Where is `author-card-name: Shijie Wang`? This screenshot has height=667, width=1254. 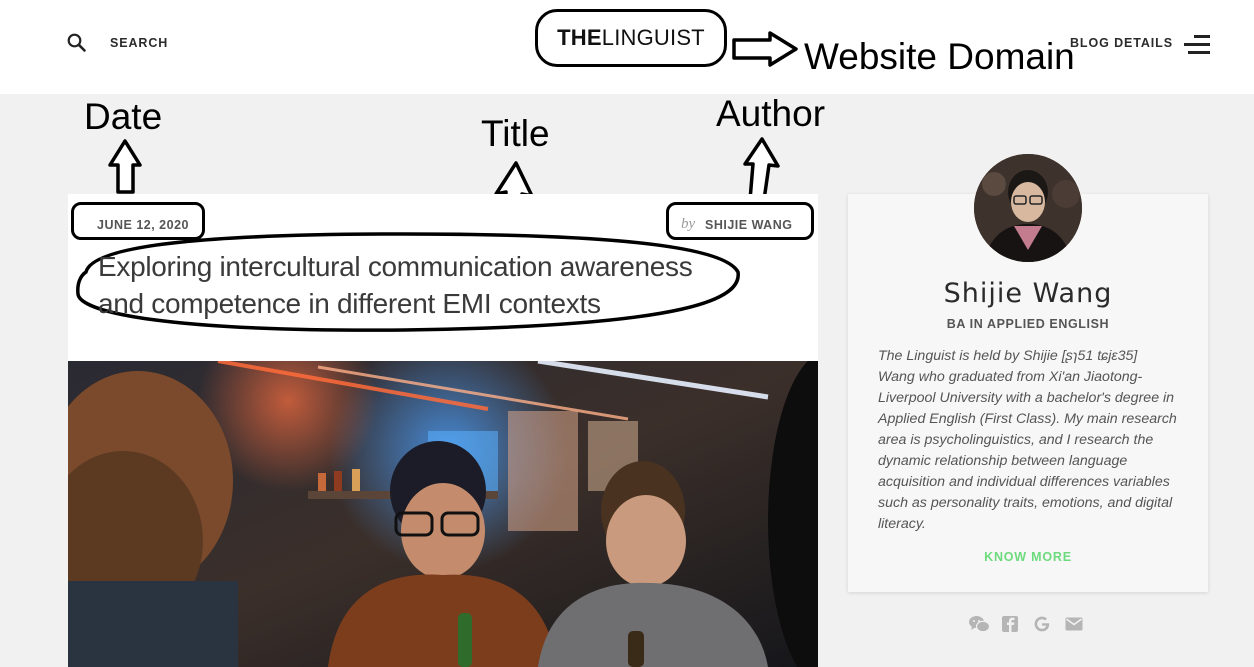 author-card-name: Shijie Wang is located at coordinates (1028, 293).